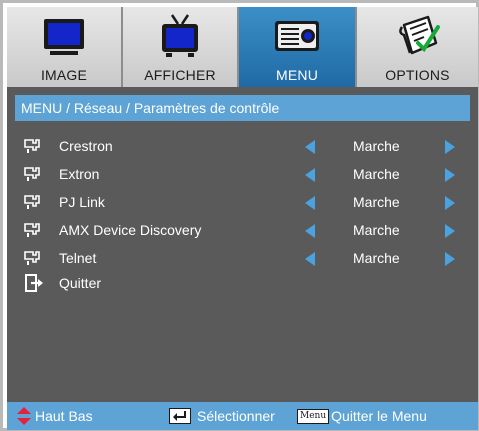 This screenshot has width=479, height=431. What do you see at coordinates (86, 146) in the screenshot?
I see `setting-label: Crestron` at bounding box center [86, 146].